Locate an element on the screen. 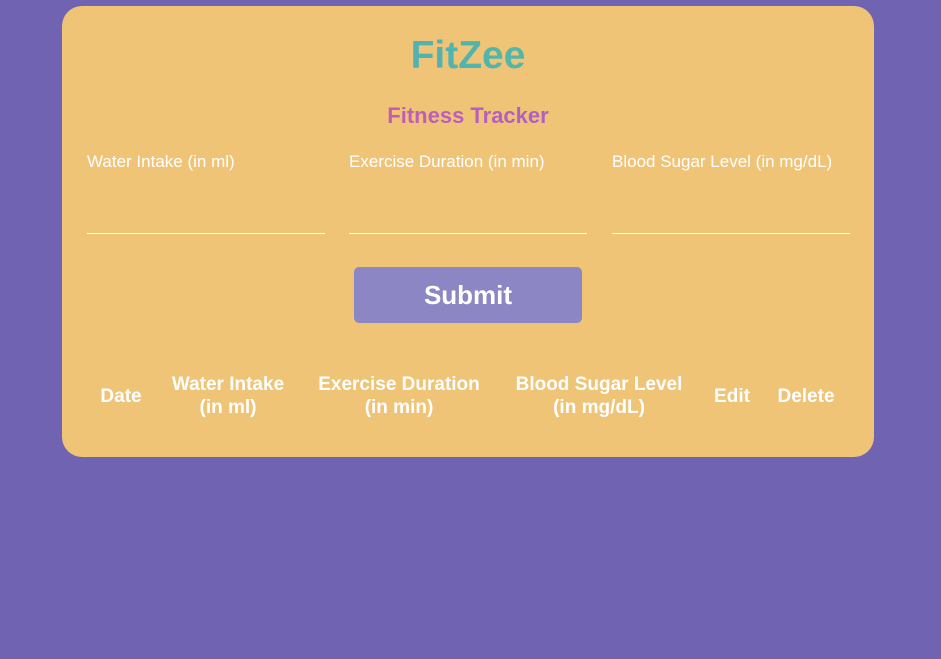  header-blood-sugar-level: Blood Sugar Level (in mg/dL) is located at coordinates (599, 396).